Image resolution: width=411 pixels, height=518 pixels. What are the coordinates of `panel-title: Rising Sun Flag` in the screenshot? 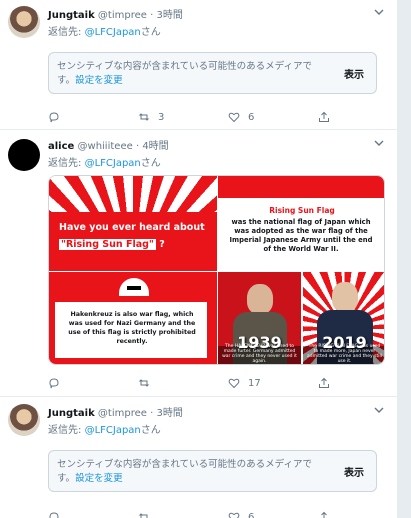 It's located at (302, 210).